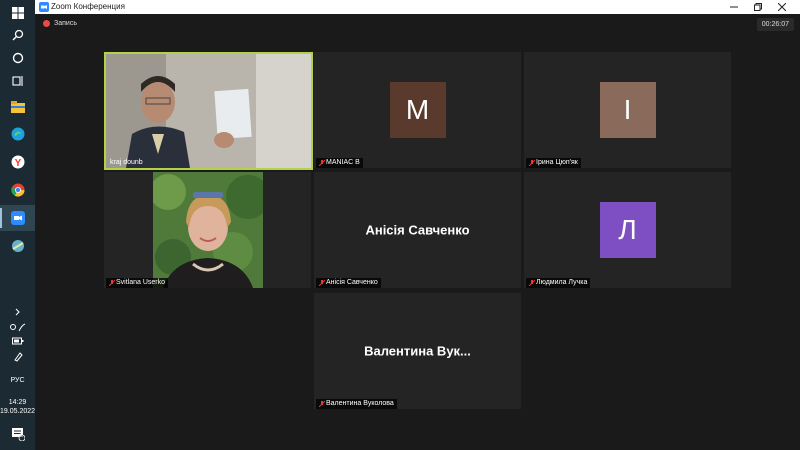  What do you see at coordinates (352, 282) in the screenshot?
I see `participant-name: Анісія Савченко` at bounding box center [352, 282].